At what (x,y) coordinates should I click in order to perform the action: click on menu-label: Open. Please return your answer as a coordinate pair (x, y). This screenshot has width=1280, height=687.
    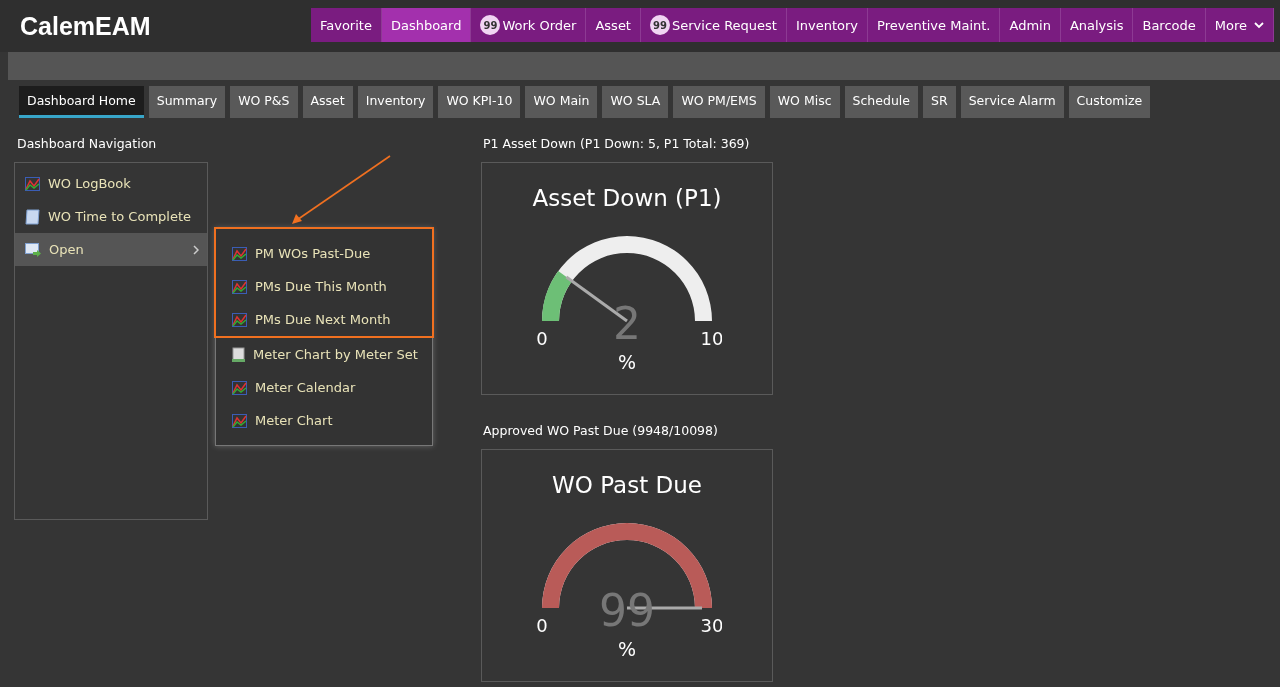
    Looking at the image, I should click on (66, 249).